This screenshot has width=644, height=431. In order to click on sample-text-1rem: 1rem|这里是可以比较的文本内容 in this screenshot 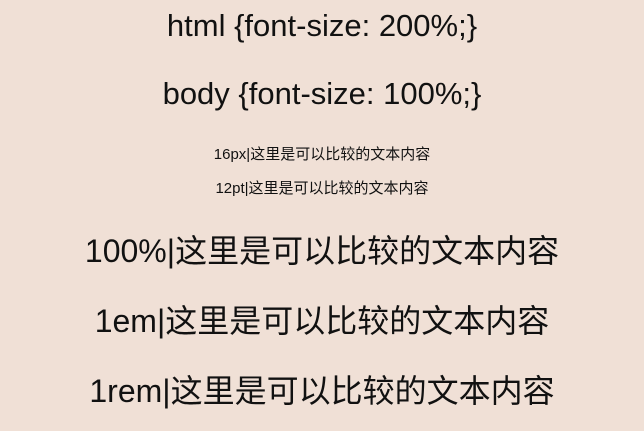, I will do `click(322, 391)`.